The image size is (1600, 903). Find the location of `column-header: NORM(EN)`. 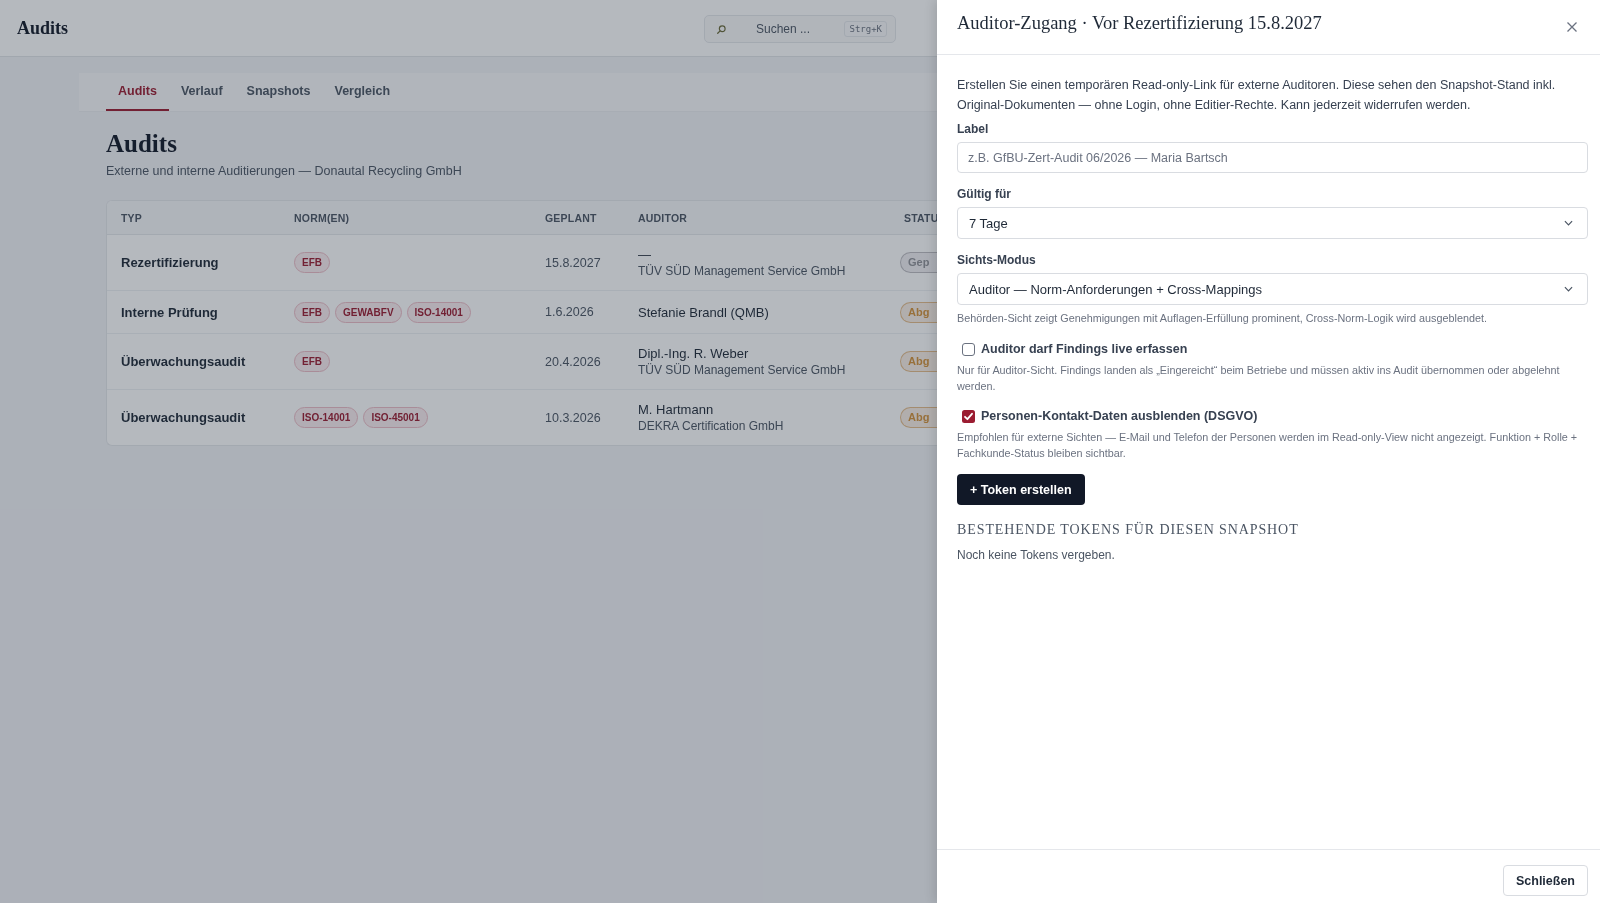

column-header: NORM(EN) is located at coordinates (322, 217).